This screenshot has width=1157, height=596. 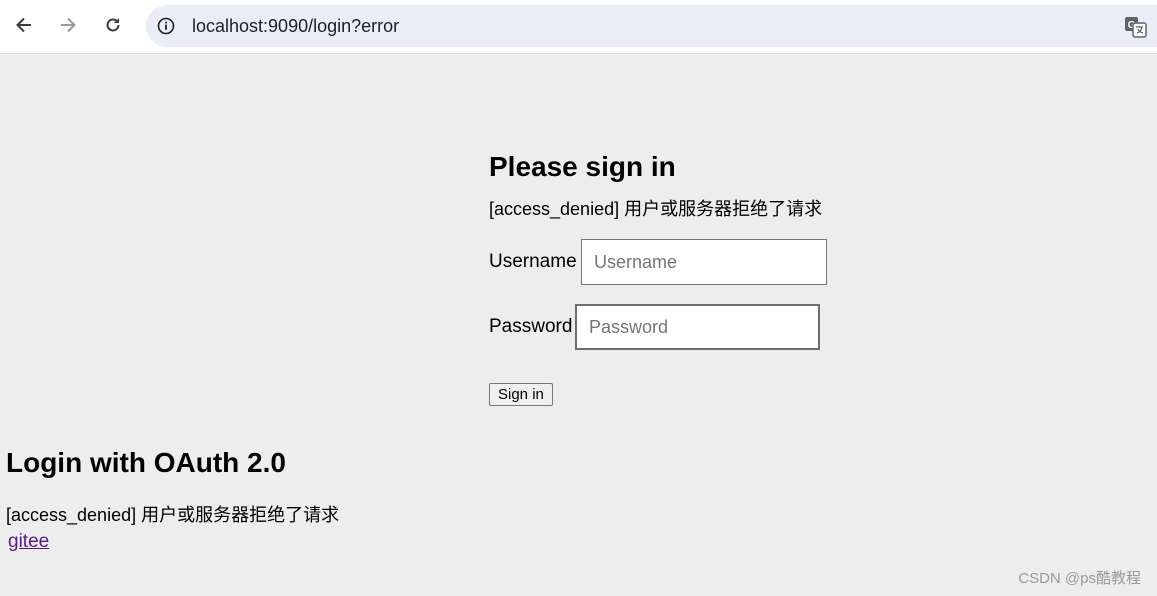 I want to click on forward-button, so click(x=68, y=25).